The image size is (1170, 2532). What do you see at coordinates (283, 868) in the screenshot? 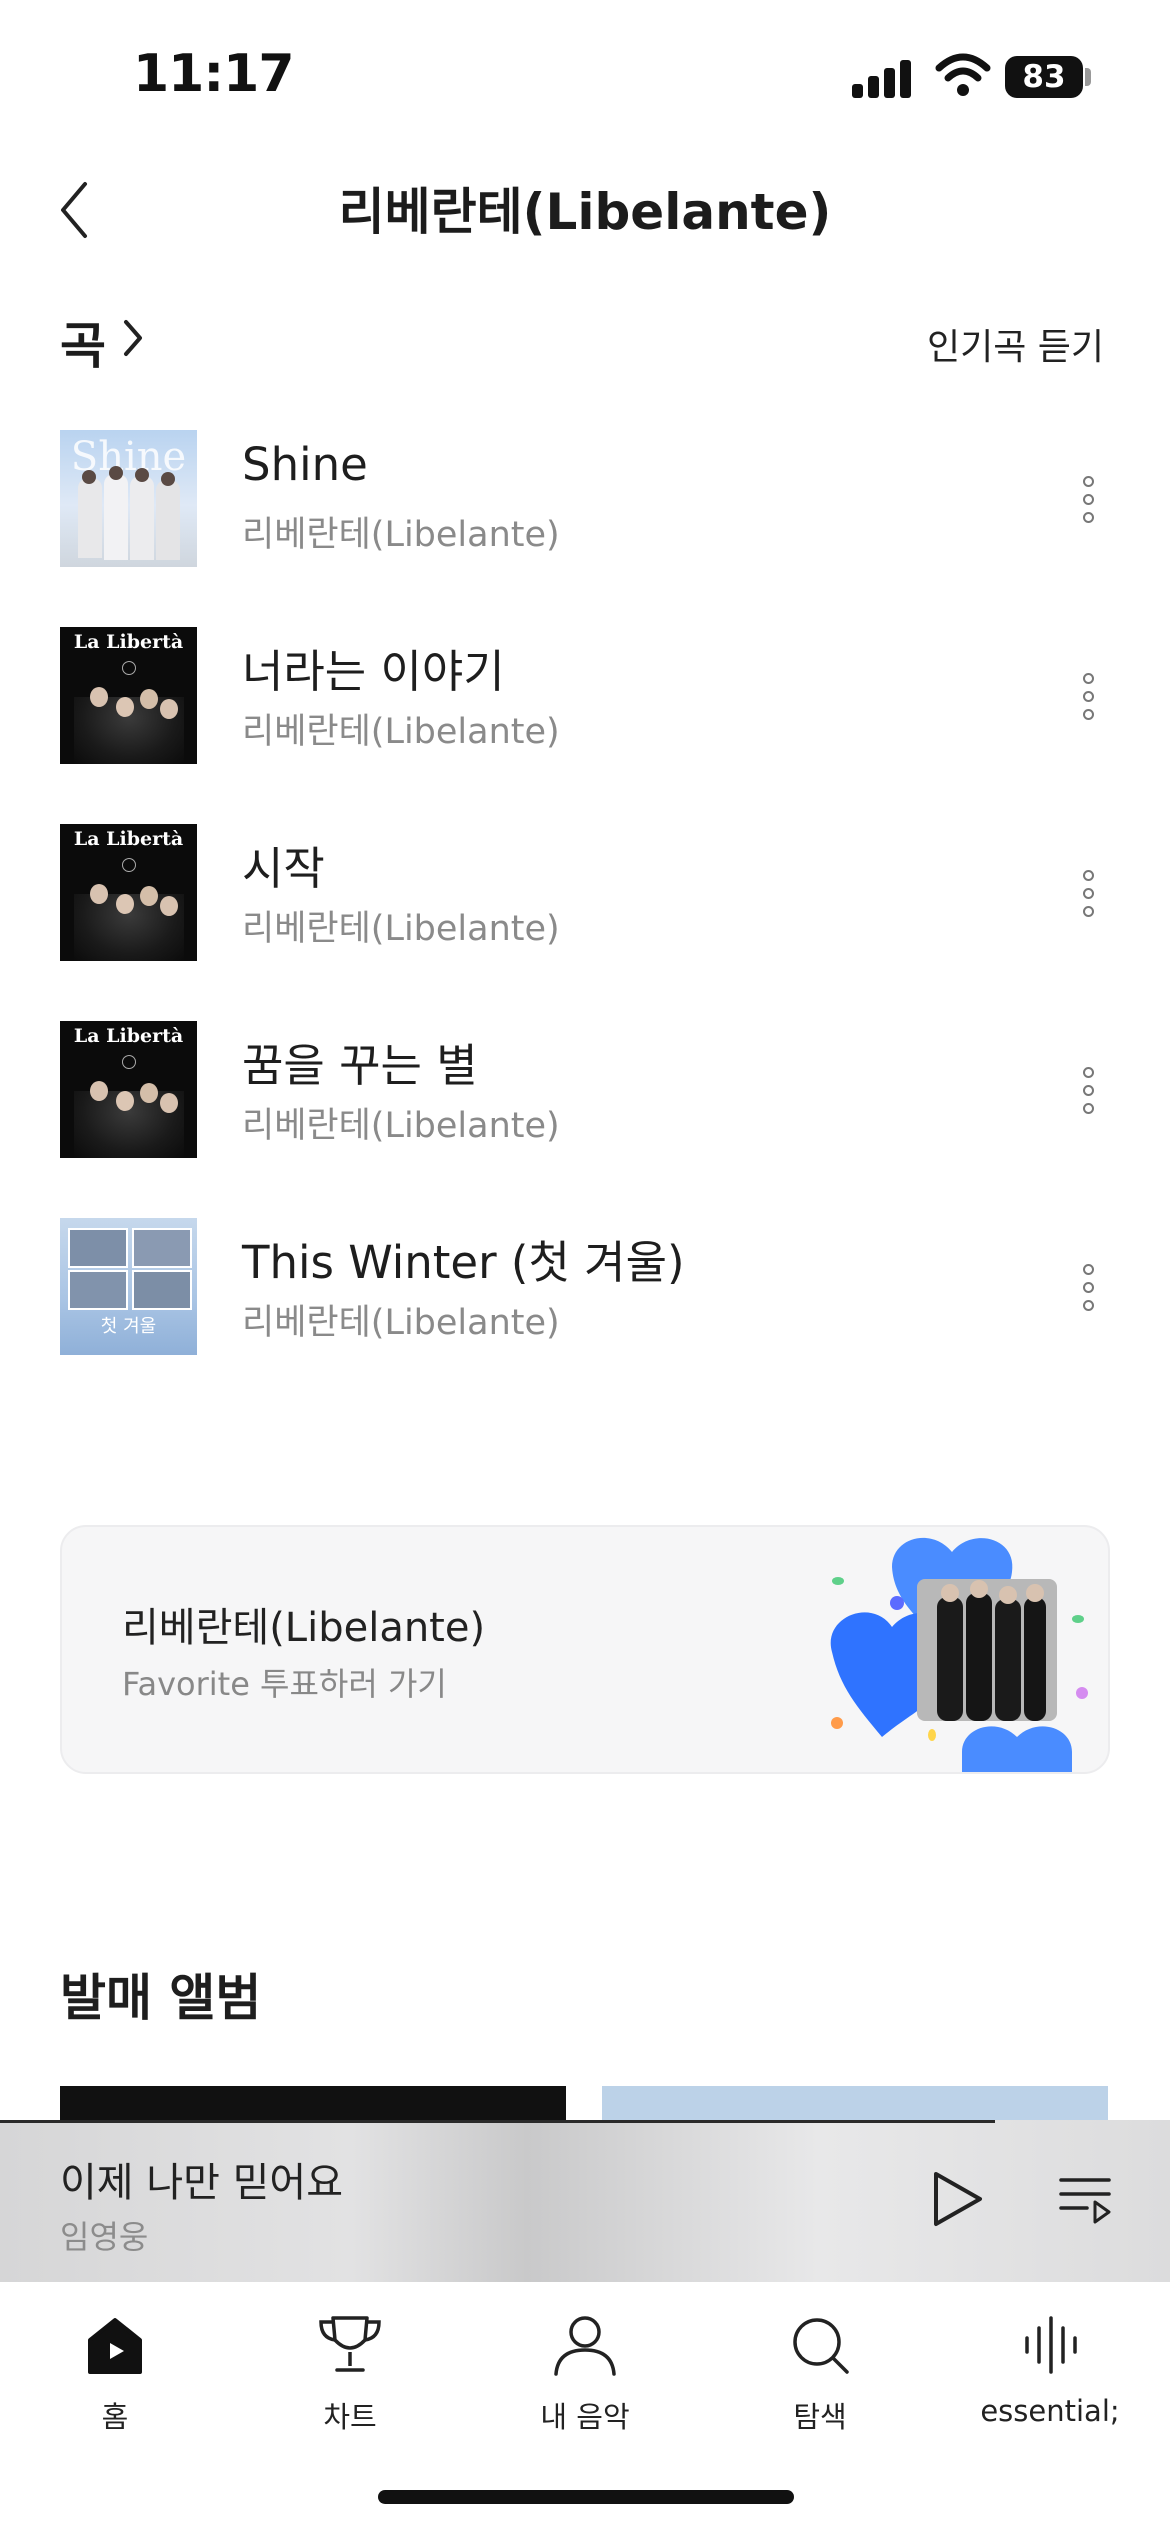
I see `song-title: 시작` at bounding box center [283, 868].